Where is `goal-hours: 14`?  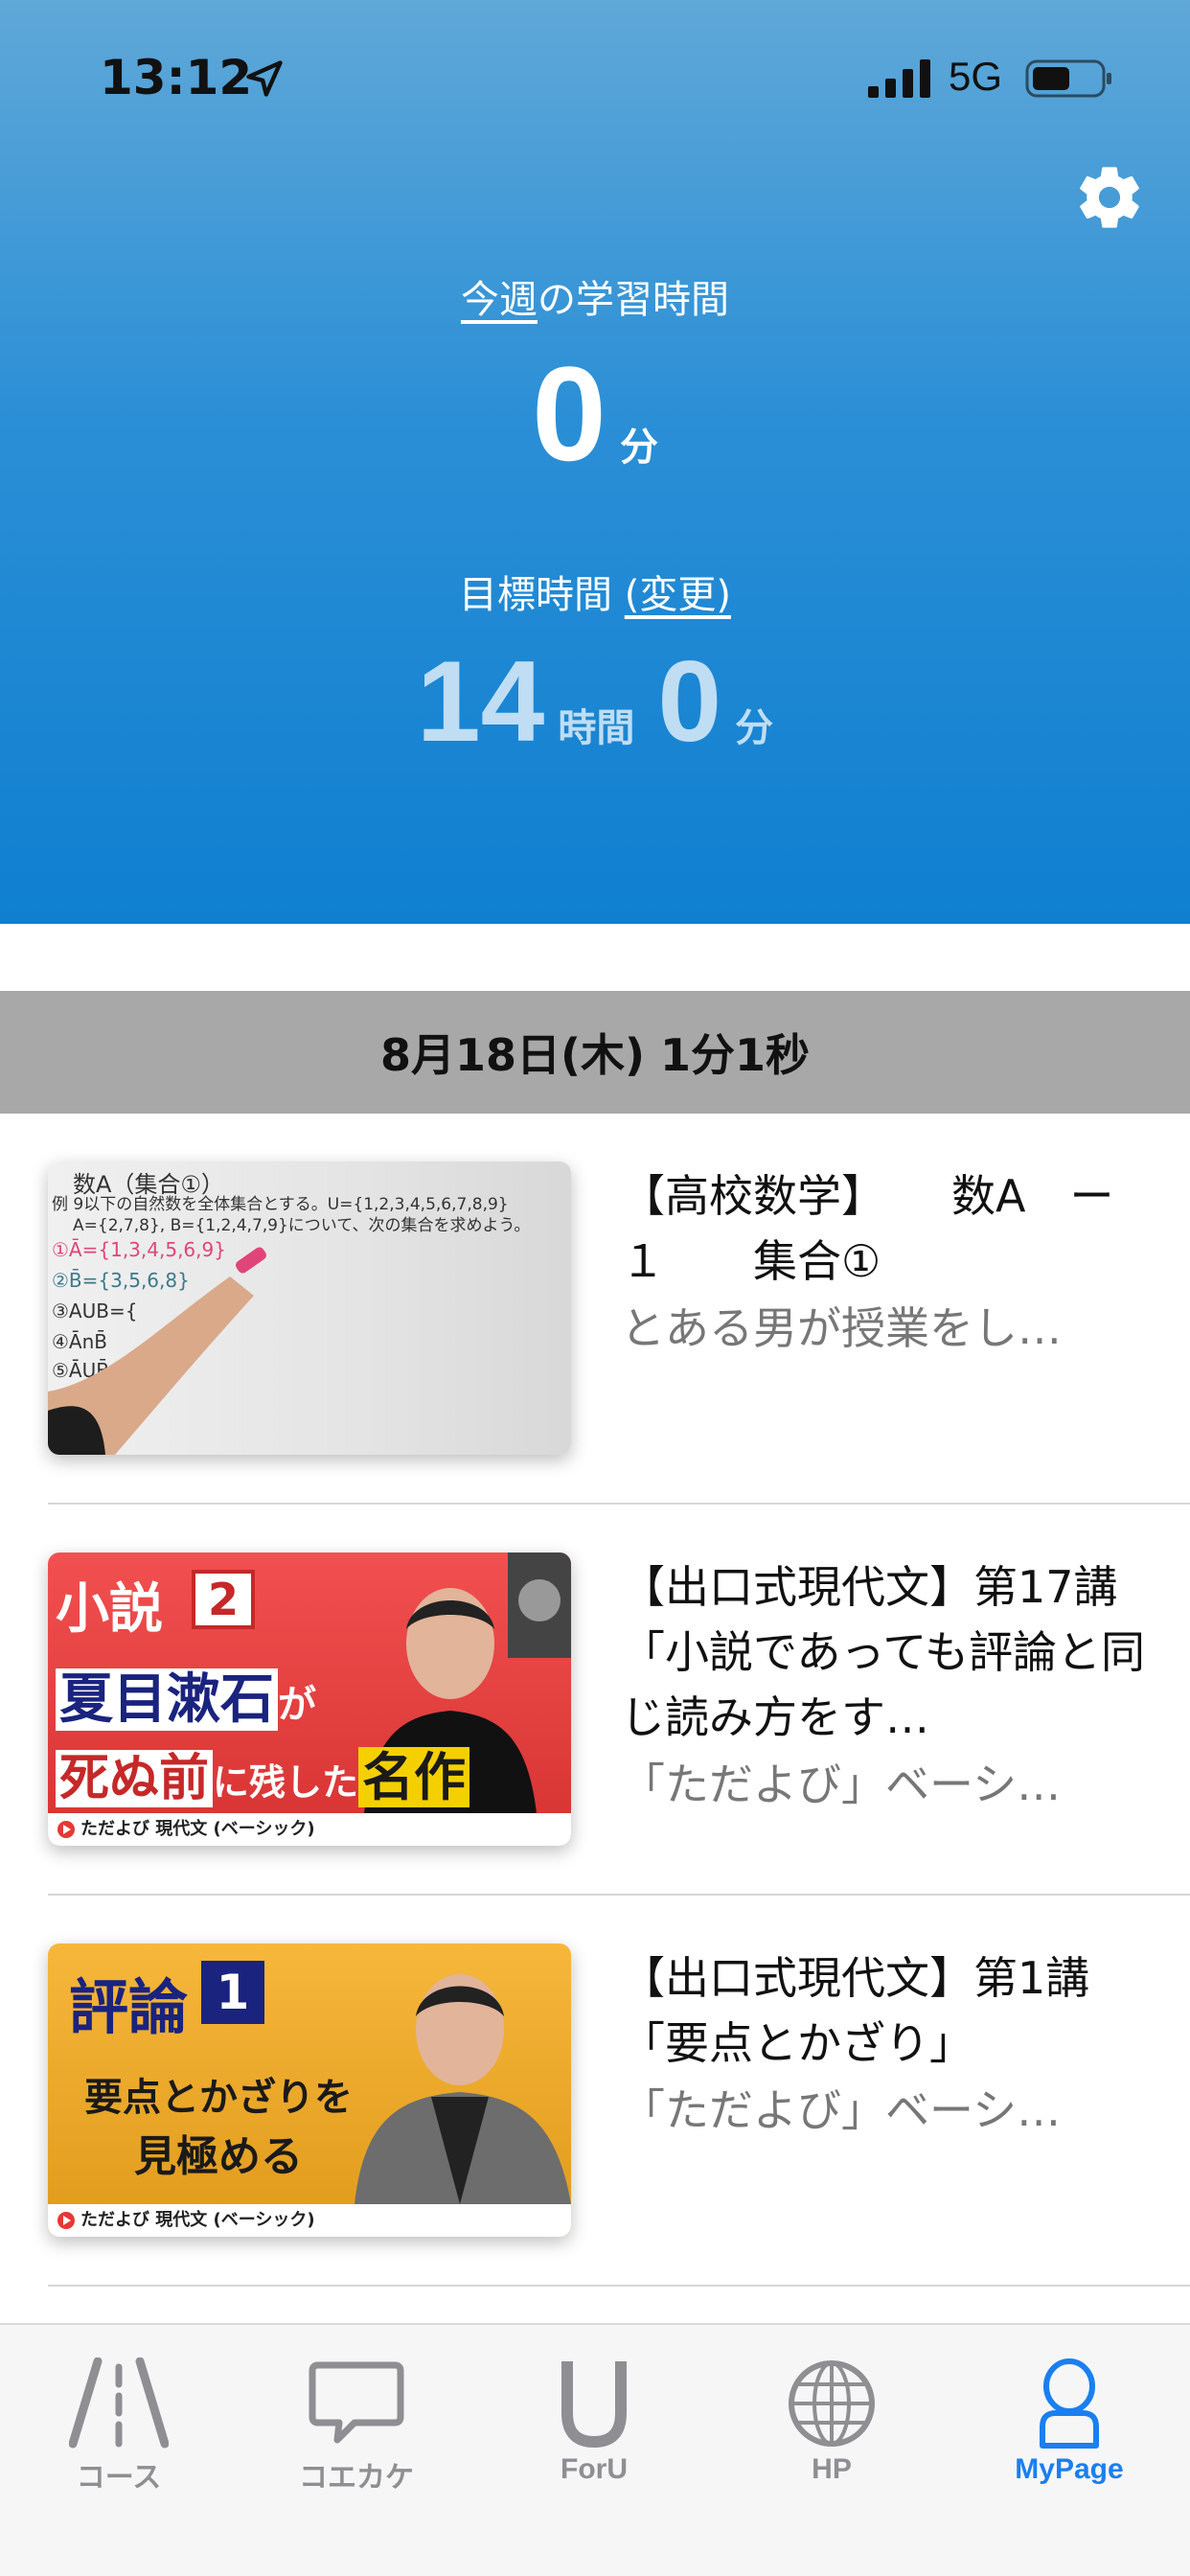
goal-hours: 14 is located at coordinates (481, 701).